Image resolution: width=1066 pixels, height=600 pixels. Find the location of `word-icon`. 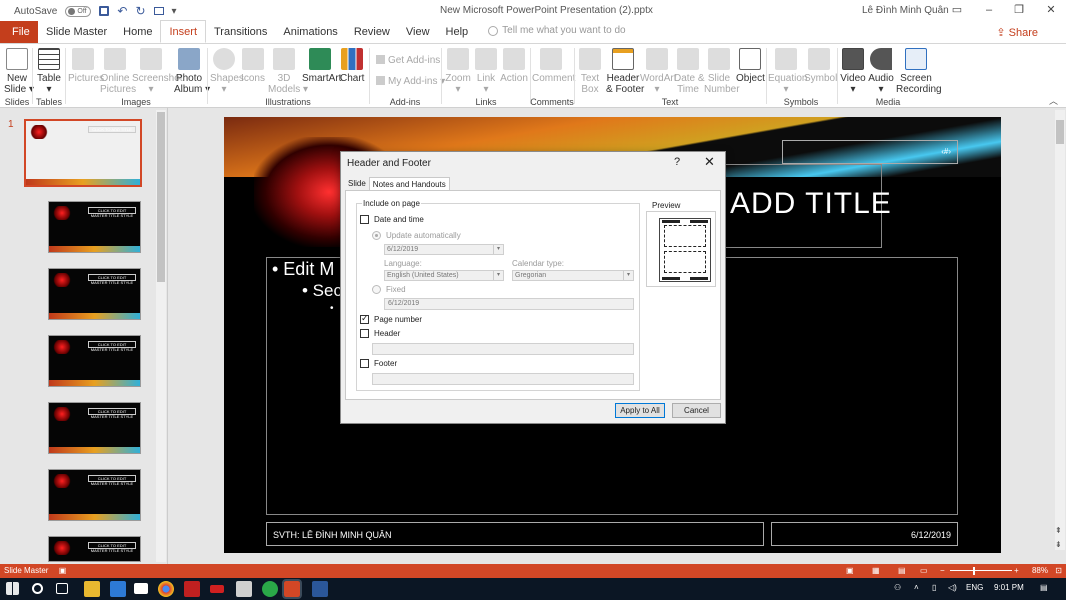

word-icon is located at coordinates (320, 589).